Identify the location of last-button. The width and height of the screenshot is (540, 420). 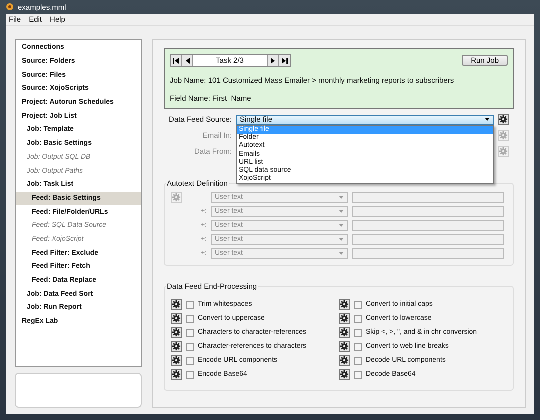
(284, 60).